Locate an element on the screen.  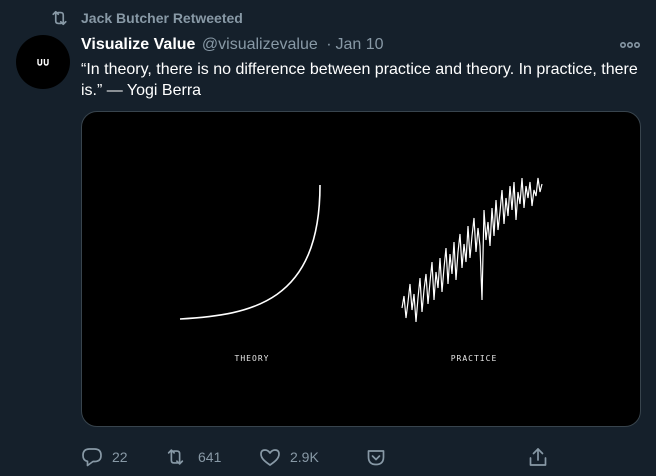
retweet-context: Jack Butcher Retweeted is located at coordinates (328, 18).